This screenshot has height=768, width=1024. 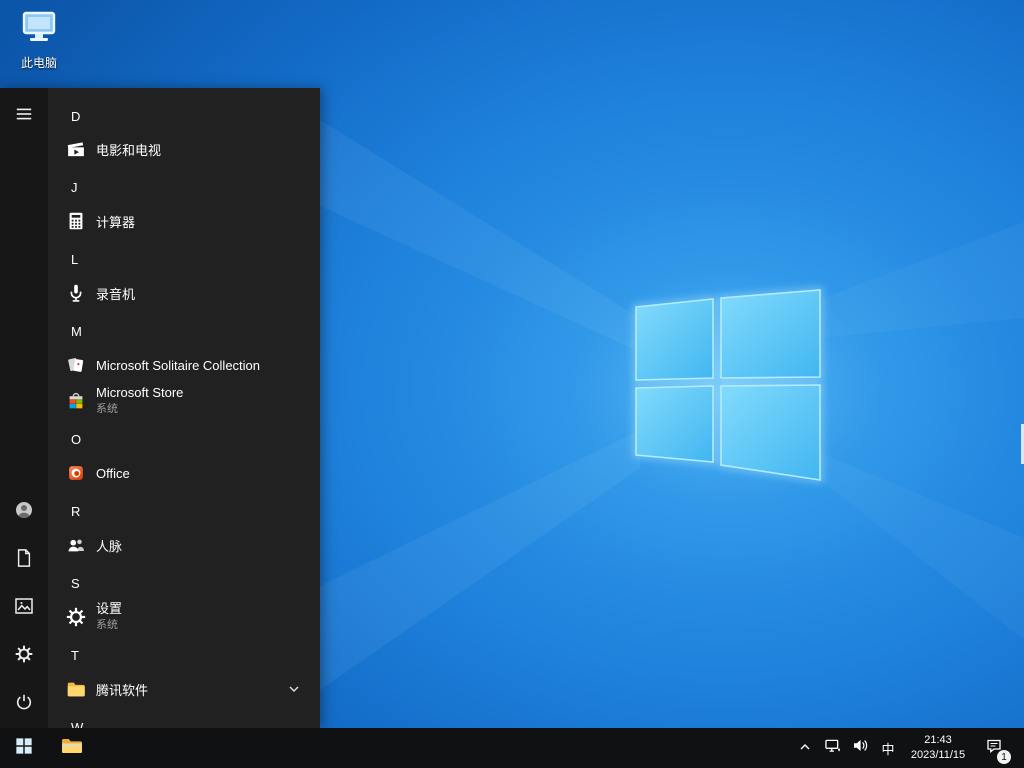 What do you see at coordinates (38, 63) in the screenshot?
I see `desktop-icon-label: 此电脑` at bounding box center [38, 63].